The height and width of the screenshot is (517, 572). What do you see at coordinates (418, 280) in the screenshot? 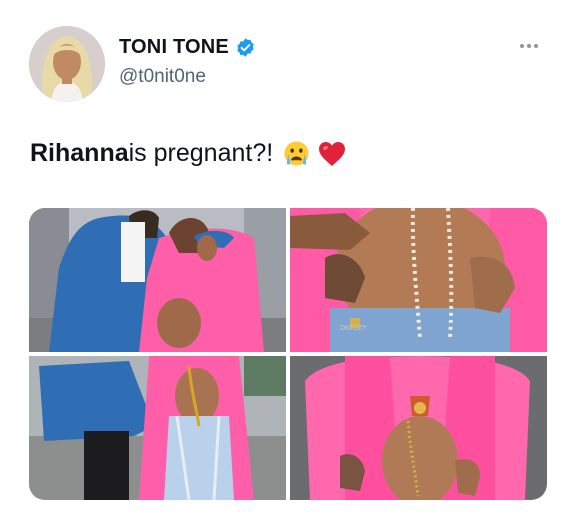
I see `photo-2: DIGGZY` at bounding box center [418, 280].